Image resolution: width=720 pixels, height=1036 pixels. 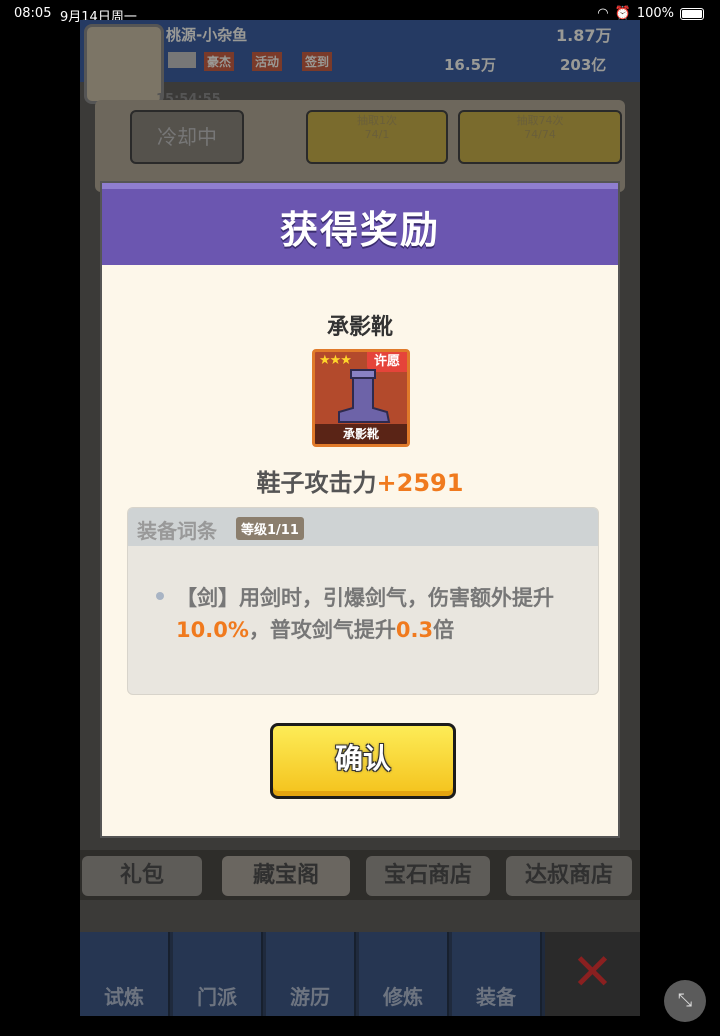 I want to click on affix-percent: 10.0%, so click(x=212, y=630).